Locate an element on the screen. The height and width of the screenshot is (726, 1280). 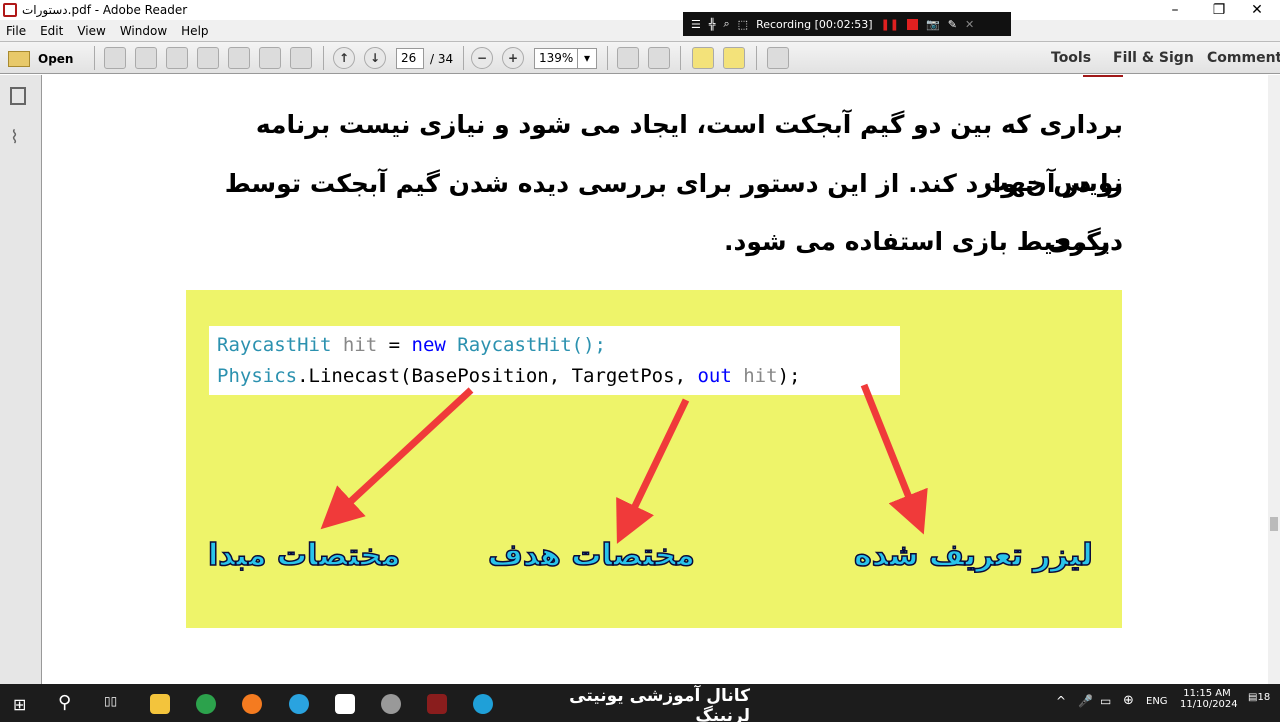
chrome-icon is located at coordinates (206, 704).